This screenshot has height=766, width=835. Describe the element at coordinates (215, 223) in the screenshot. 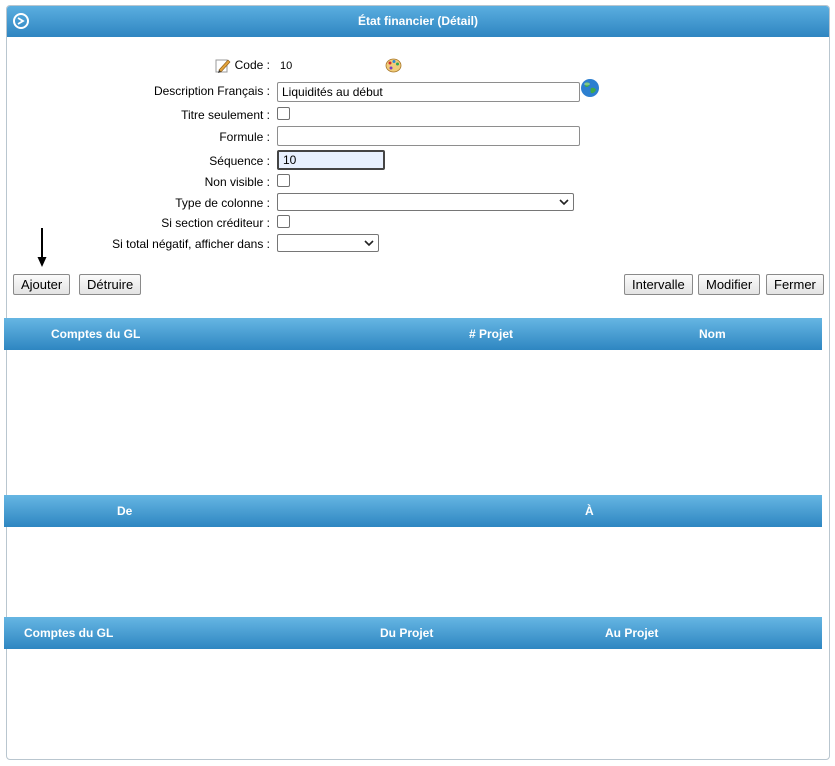

I see `si-section-crediteur-label: Si section créditeur :` at that location.